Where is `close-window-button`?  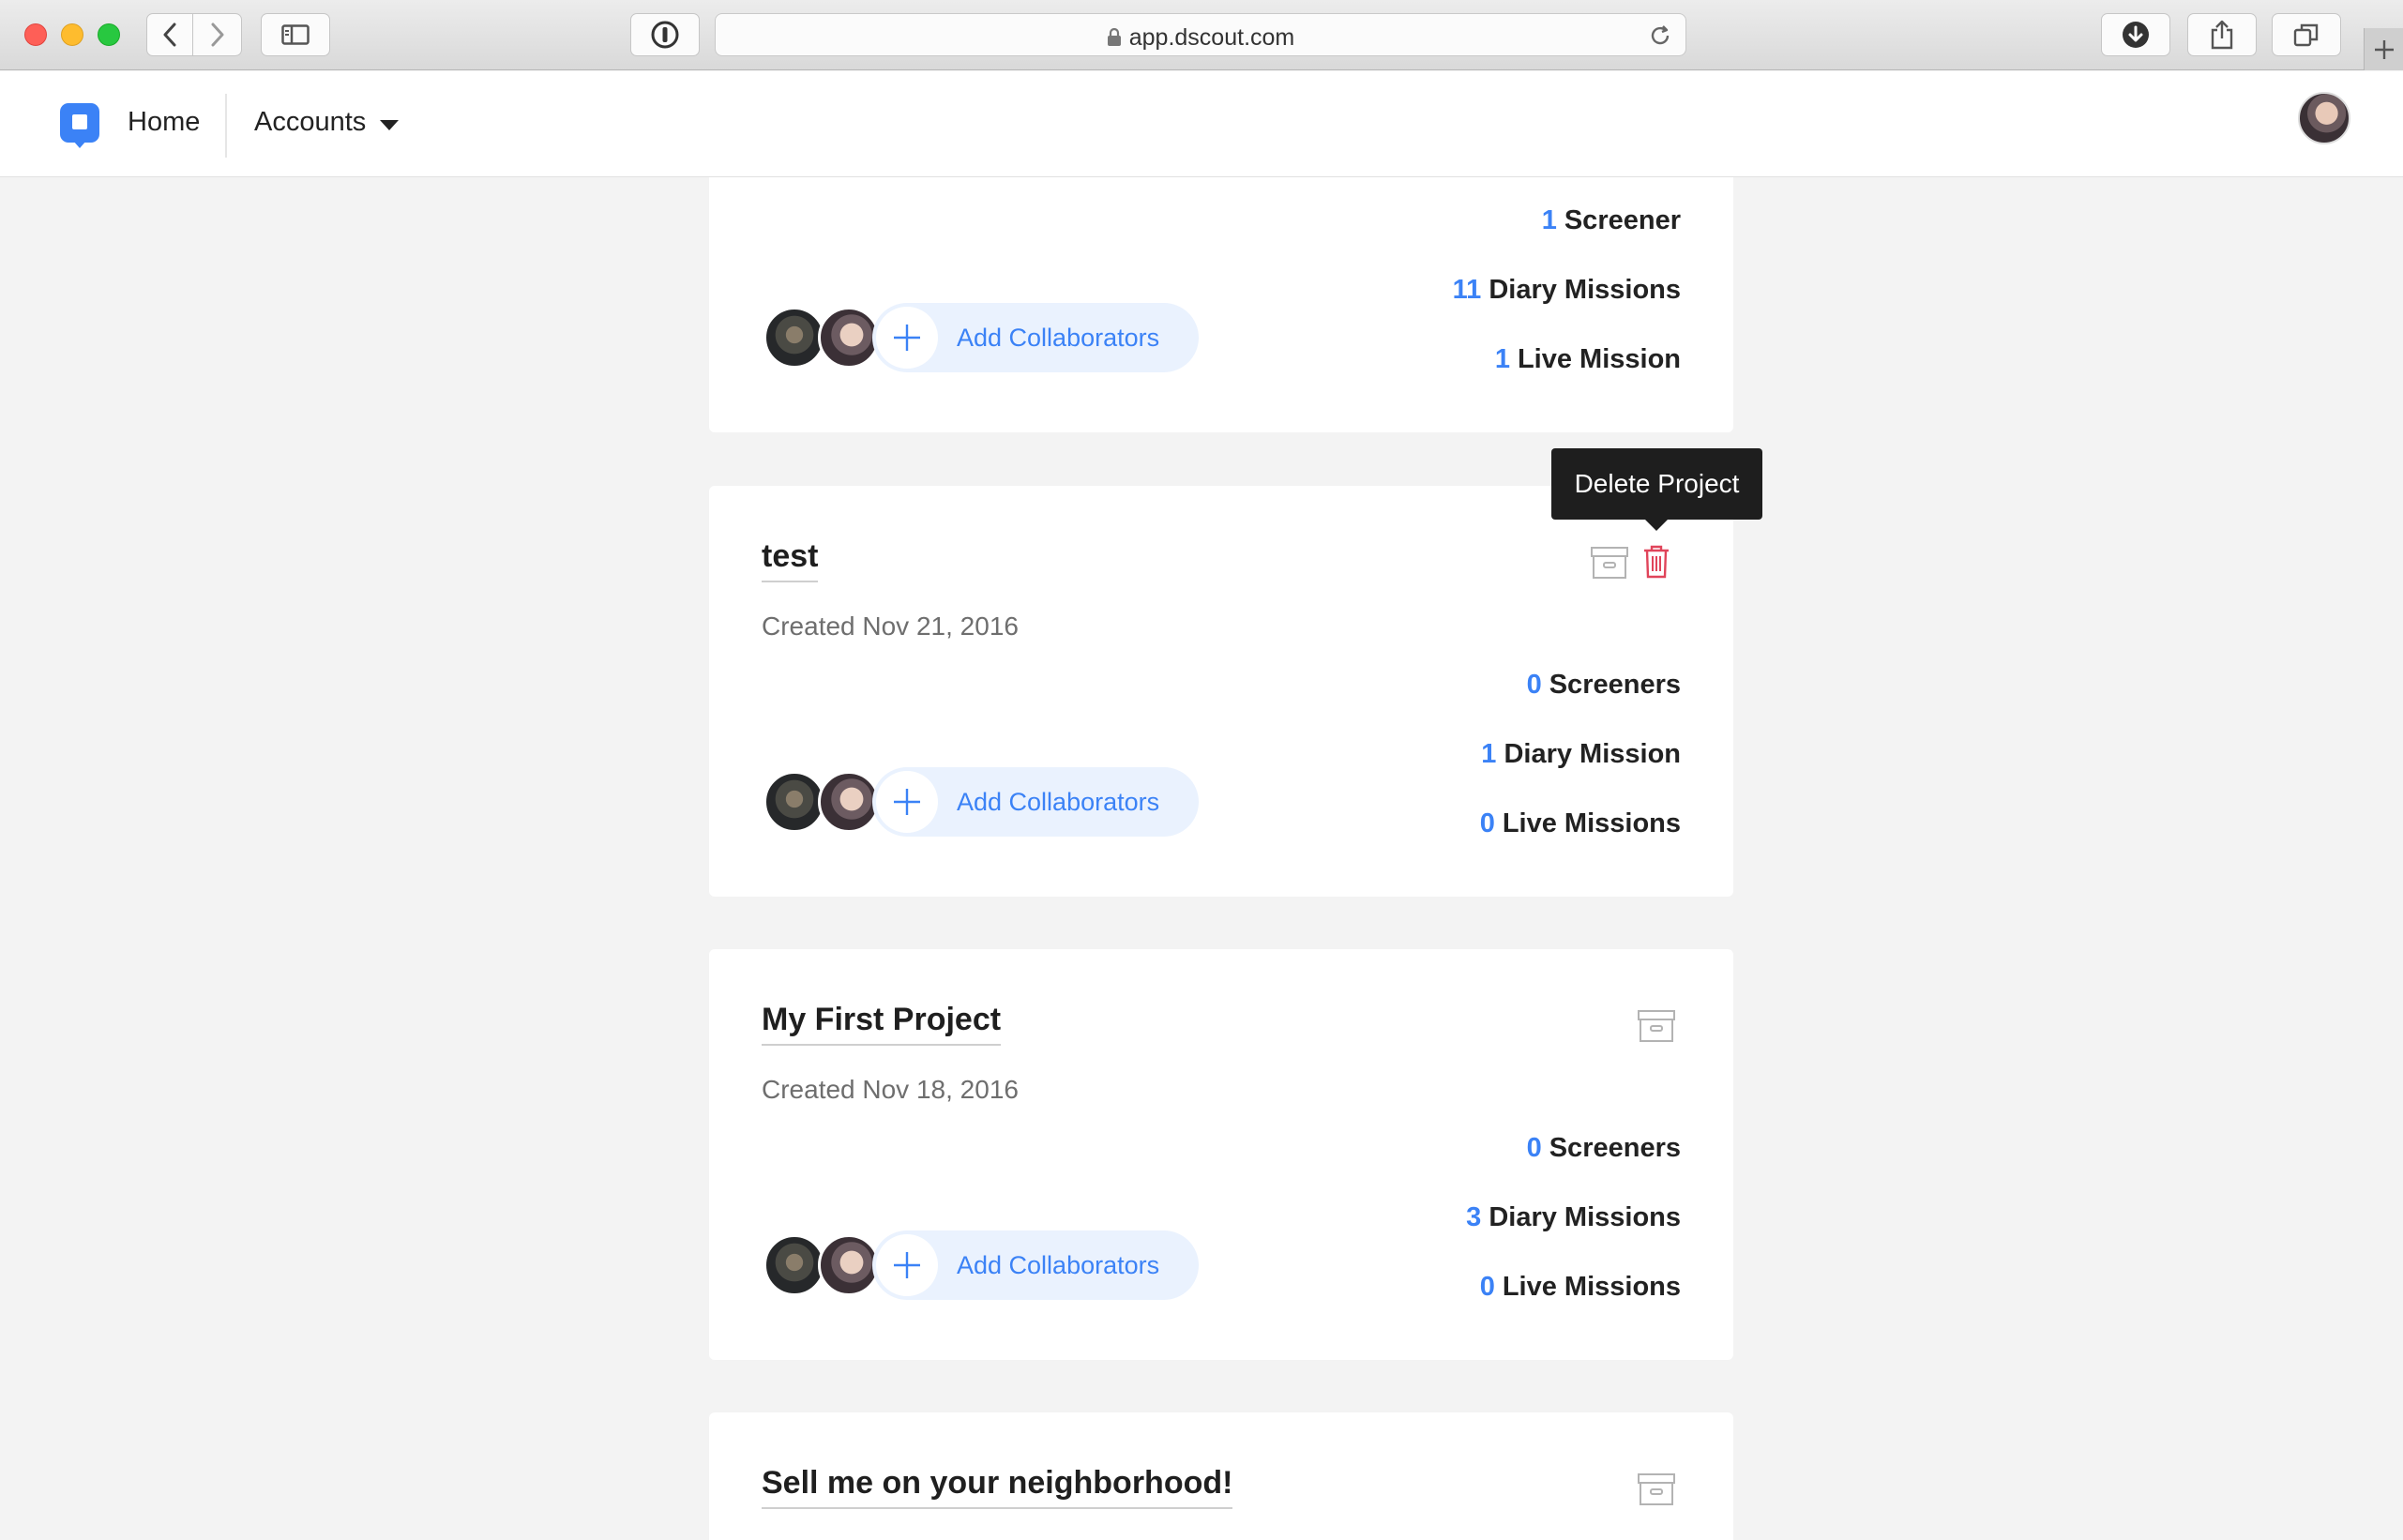
close-window-button is located at coordinates (35, 34).